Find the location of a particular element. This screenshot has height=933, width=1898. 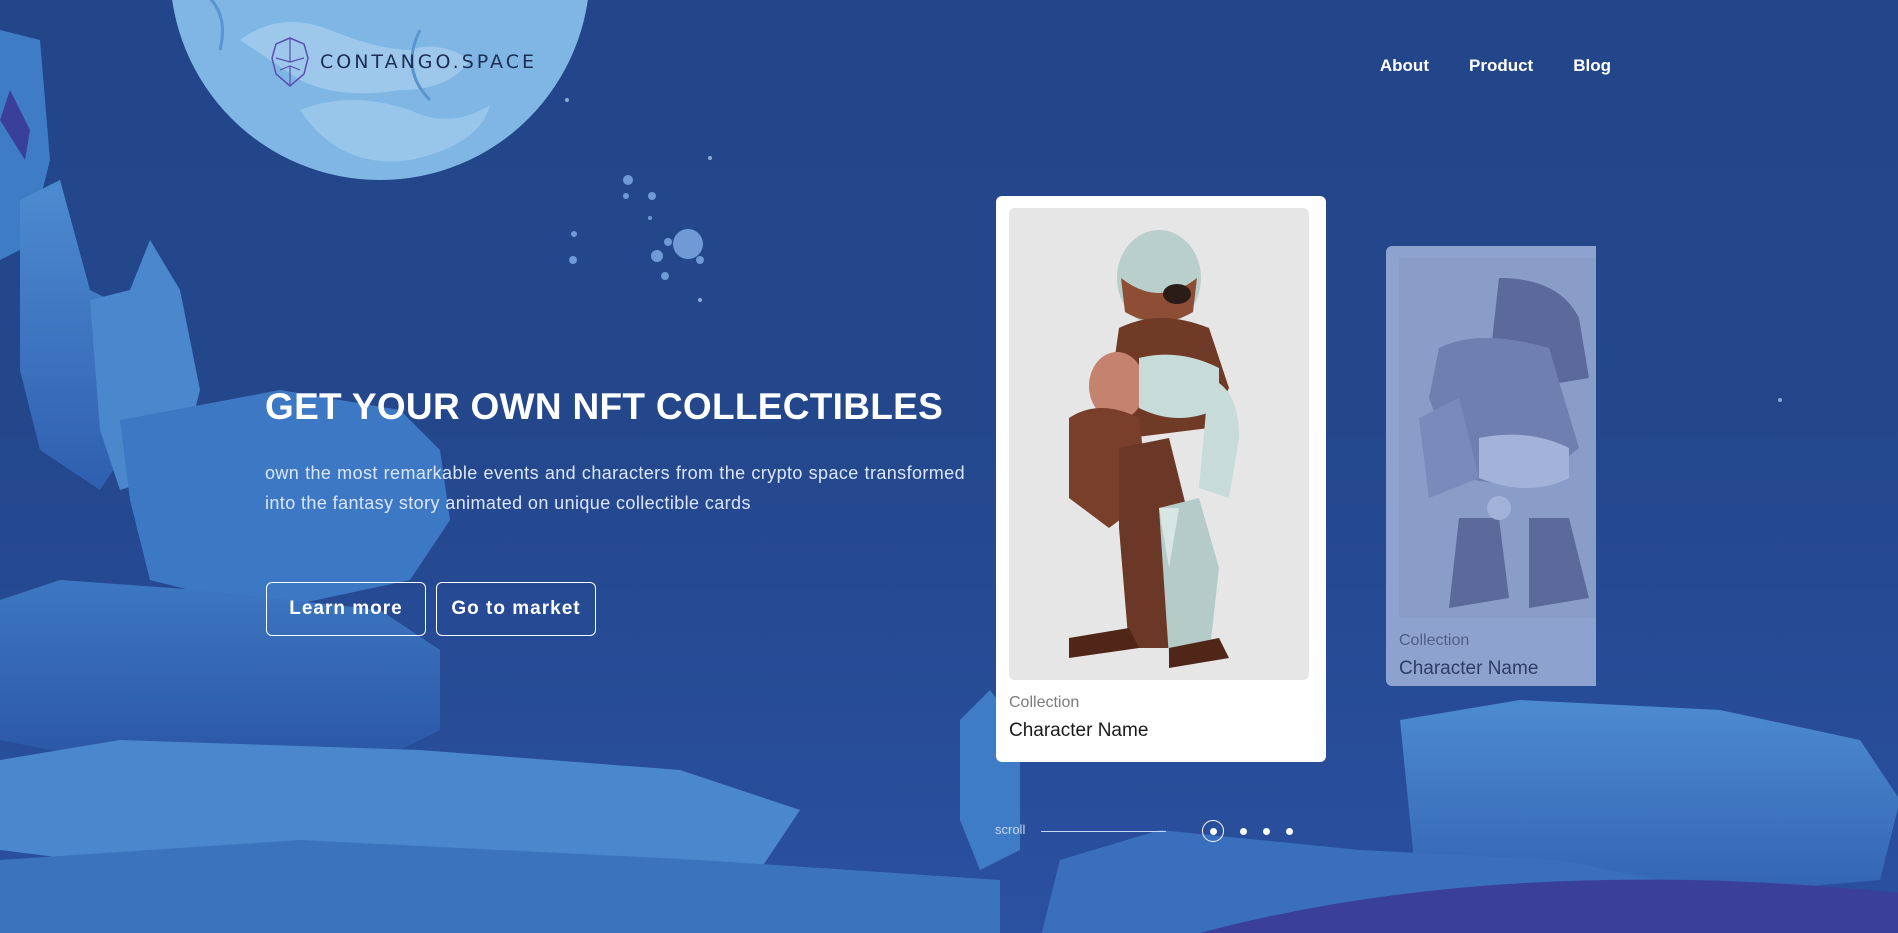

scroll-line is located at coordinates (1103, 831).